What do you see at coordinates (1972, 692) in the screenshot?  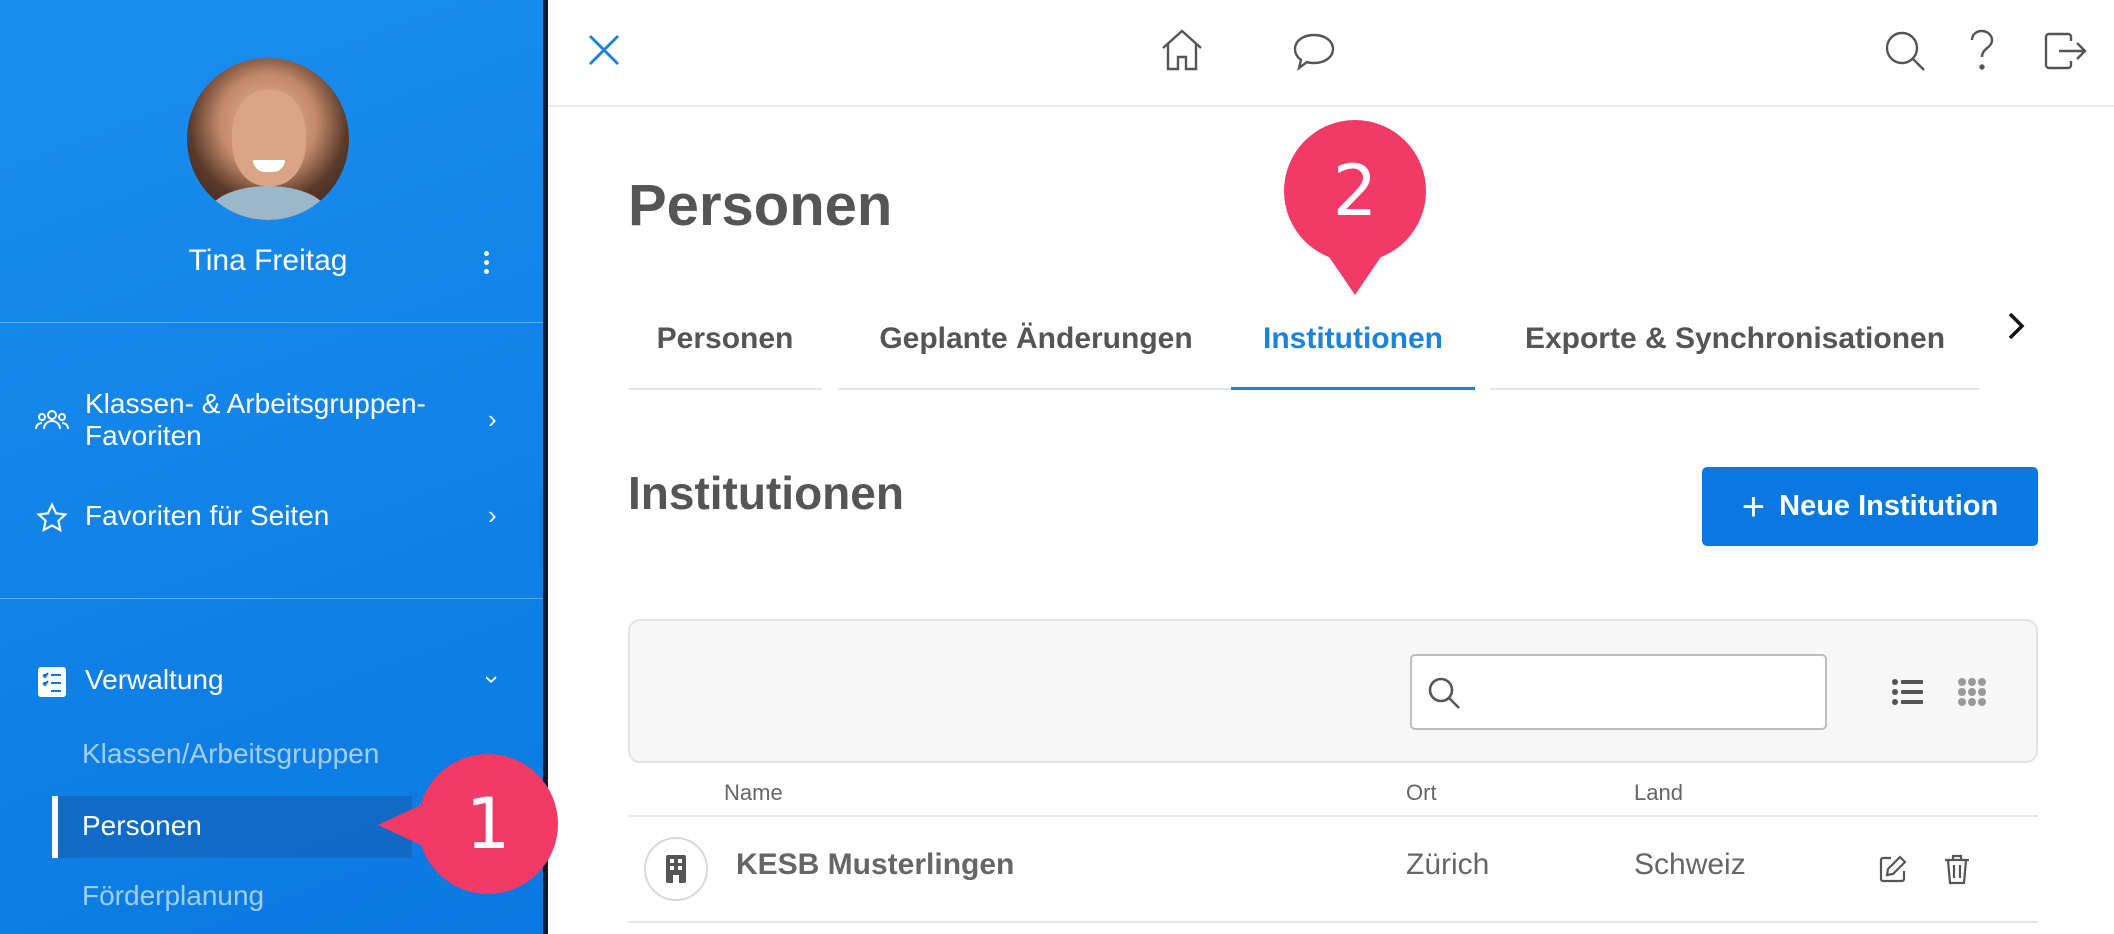 I see `grid-view-icon` at bounding box center [1972, 692].